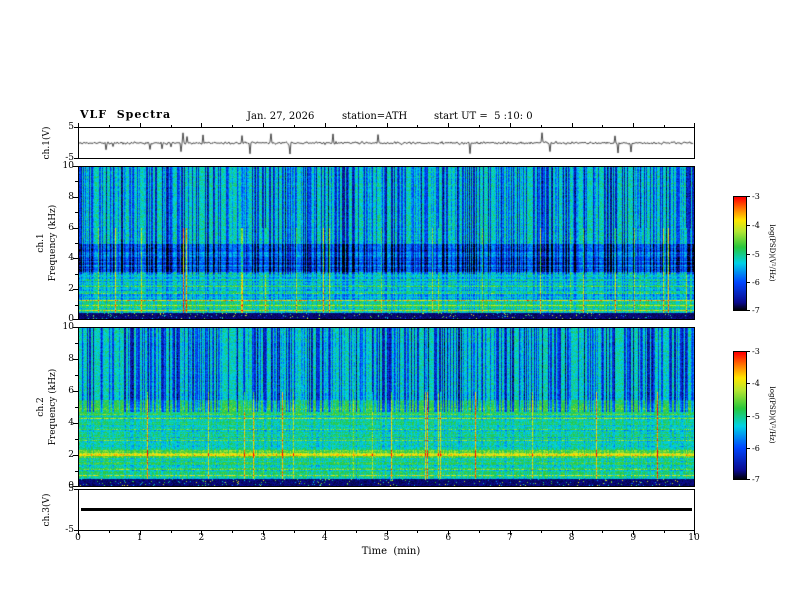  What do you see at coordinates (386, 538) in the screenshot?
I see `x-tick-label: 5` at bounding box center [386, 538].